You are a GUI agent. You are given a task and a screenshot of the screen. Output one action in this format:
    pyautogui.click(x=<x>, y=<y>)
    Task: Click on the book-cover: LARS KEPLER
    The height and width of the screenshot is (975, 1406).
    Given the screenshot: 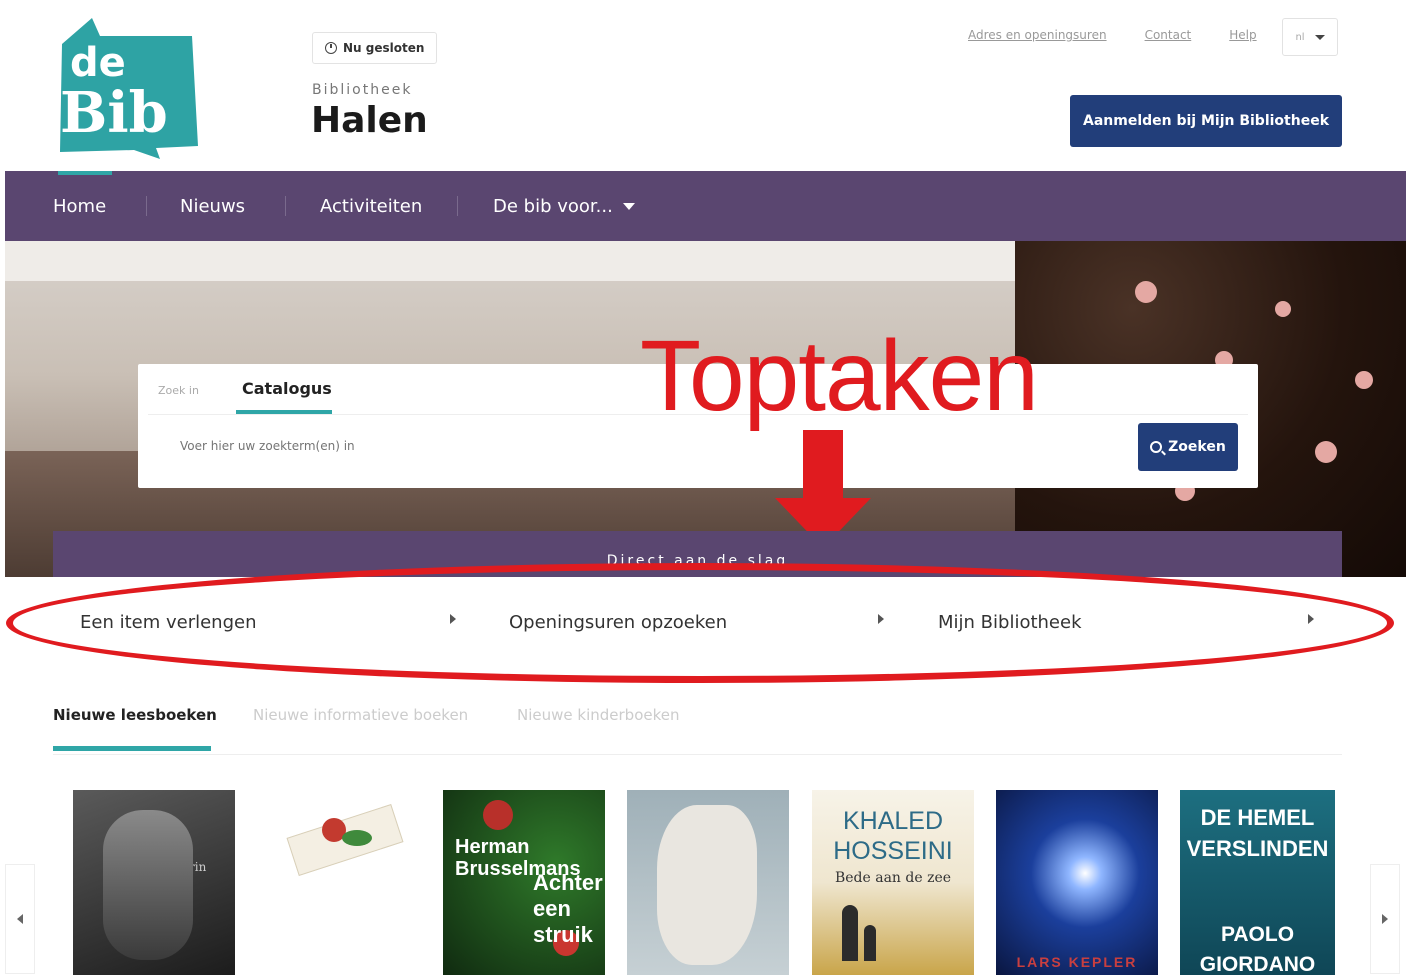 What is the action you would take?
    pyautogui.click(x=1077, y=882)
    